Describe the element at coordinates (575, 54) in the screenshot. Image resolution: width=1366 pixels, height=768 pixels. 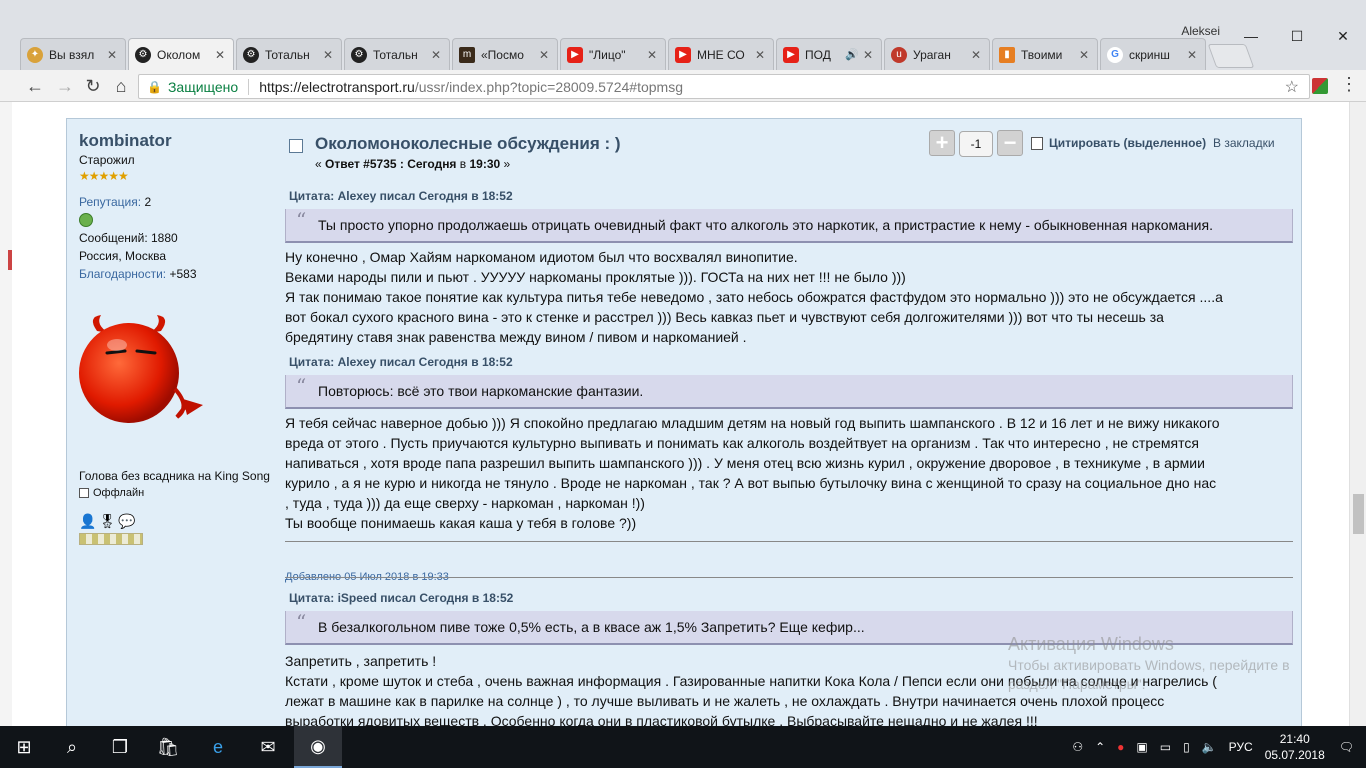
I see `youtube-icon: ▶` at that location.